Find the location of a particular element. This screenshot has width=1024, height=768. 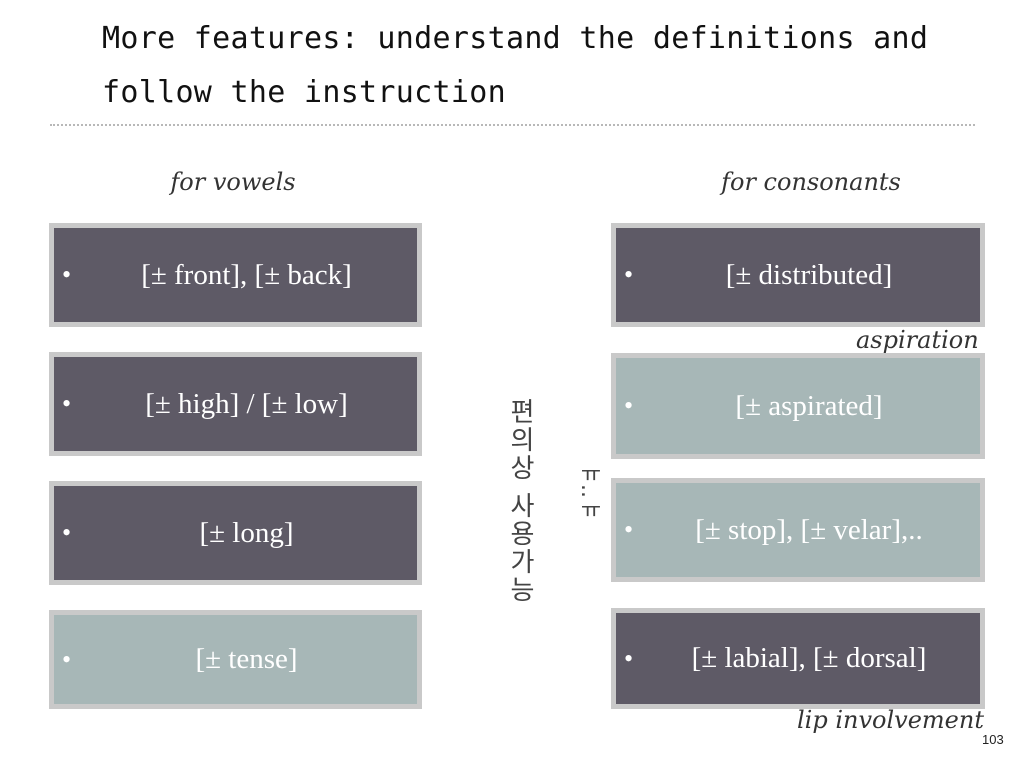

korean-side-note: 편의상 사용가능 is located at coordinates (520, 501).